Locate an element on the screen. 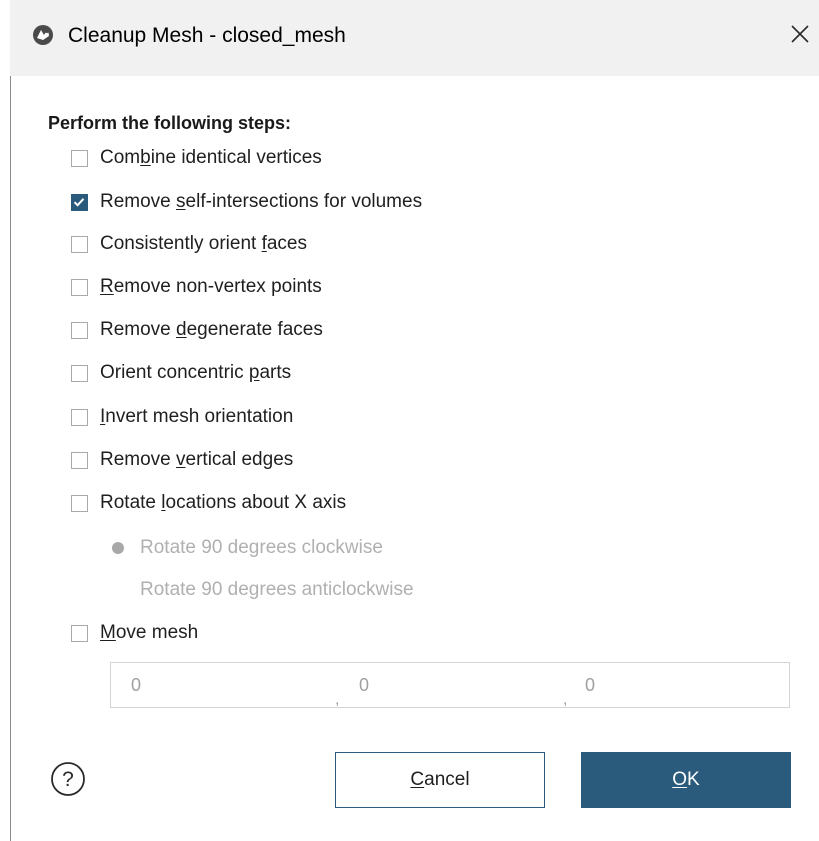  mnemonic-key: s is located at coordinates (181, 201).